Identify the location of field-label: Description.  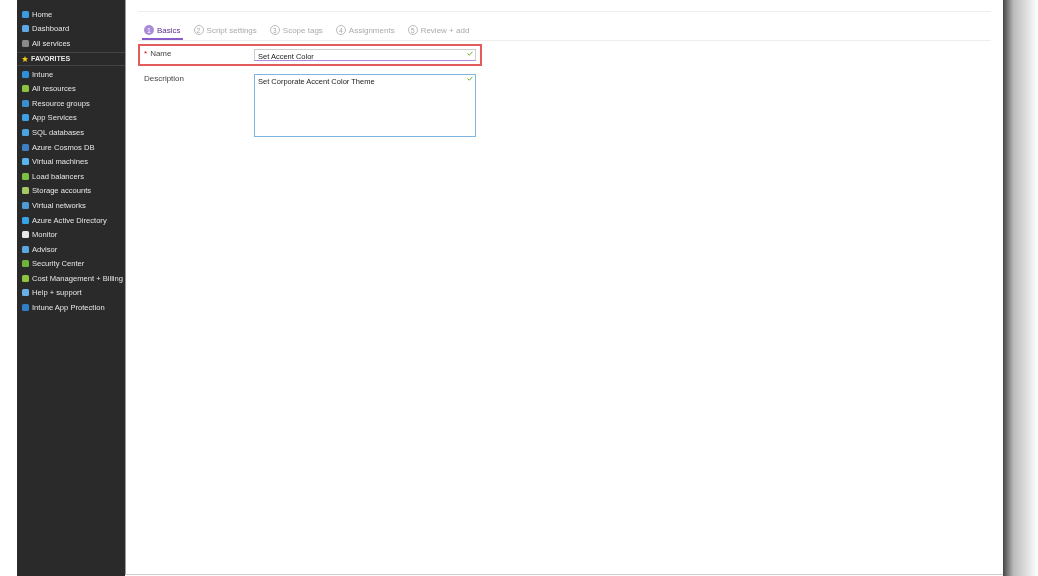
(164, 79).